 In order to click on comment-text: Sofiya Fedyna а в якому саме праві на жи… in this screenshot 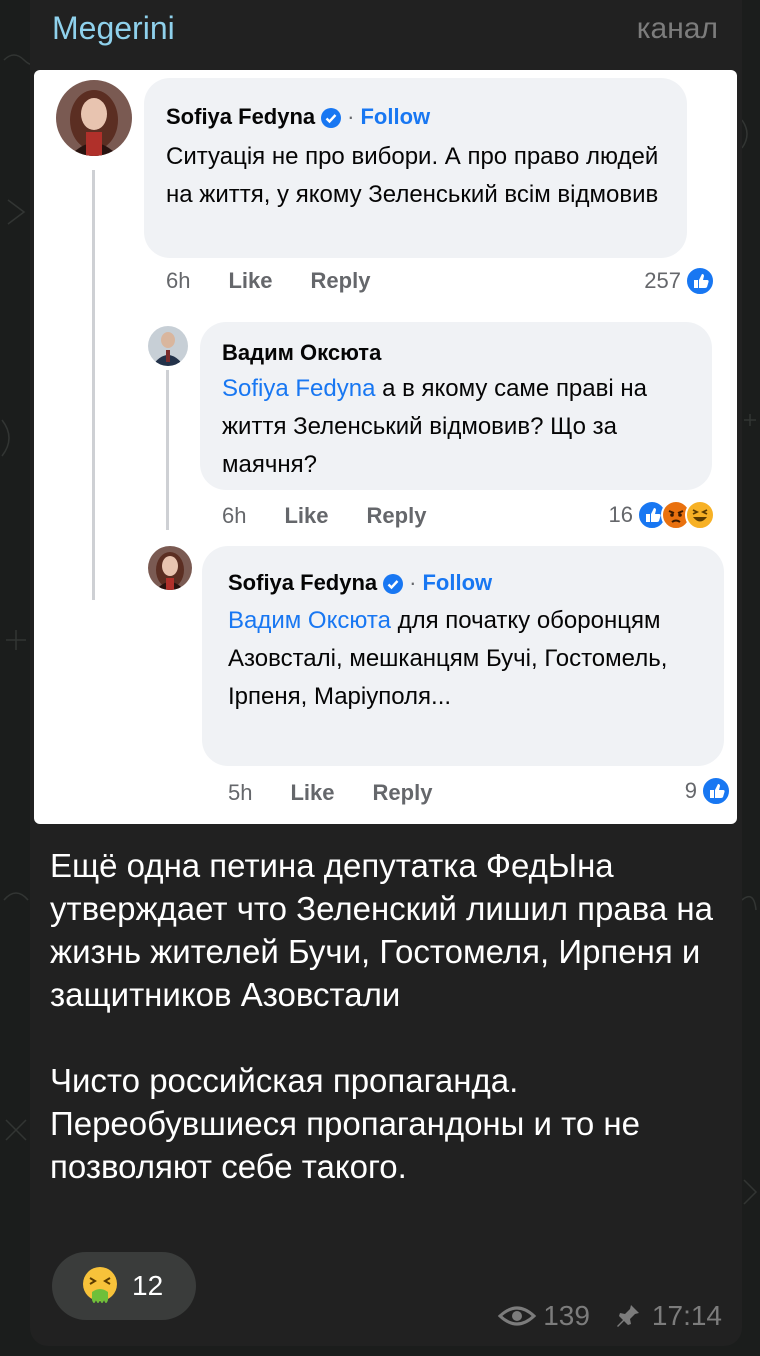, I will do `click(434, 426)`.